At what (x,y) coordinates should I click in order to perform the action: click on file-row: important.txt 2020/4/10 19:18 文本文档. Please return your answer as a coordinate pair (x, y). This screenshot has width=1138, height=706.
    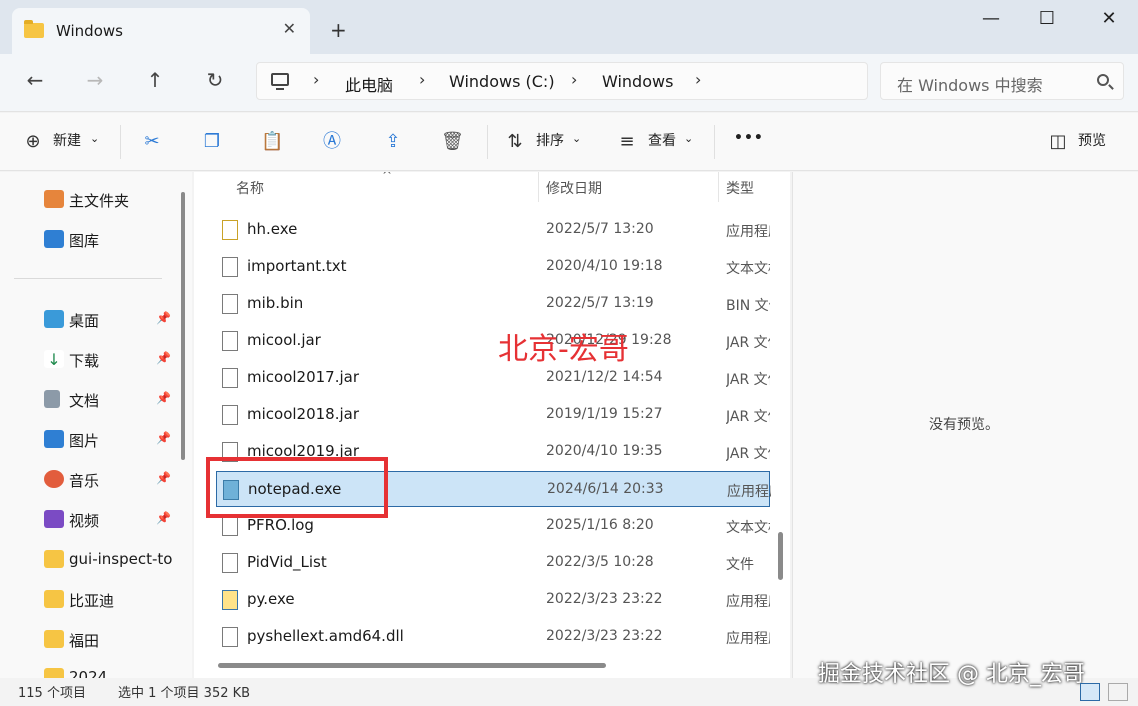
    Looking at the image, I should click on (493, 267).